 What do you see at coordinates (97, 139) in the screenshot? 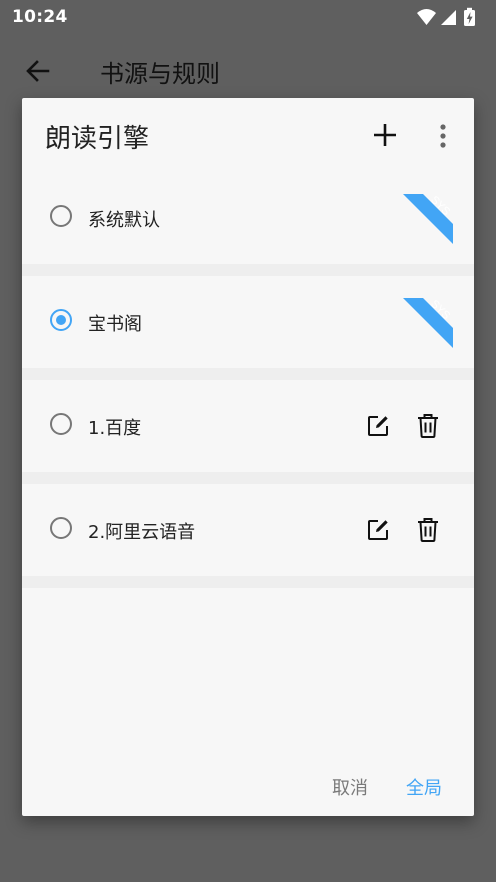
I see `dialog-title: 朗读引擎` at bounding box center [97, 139].